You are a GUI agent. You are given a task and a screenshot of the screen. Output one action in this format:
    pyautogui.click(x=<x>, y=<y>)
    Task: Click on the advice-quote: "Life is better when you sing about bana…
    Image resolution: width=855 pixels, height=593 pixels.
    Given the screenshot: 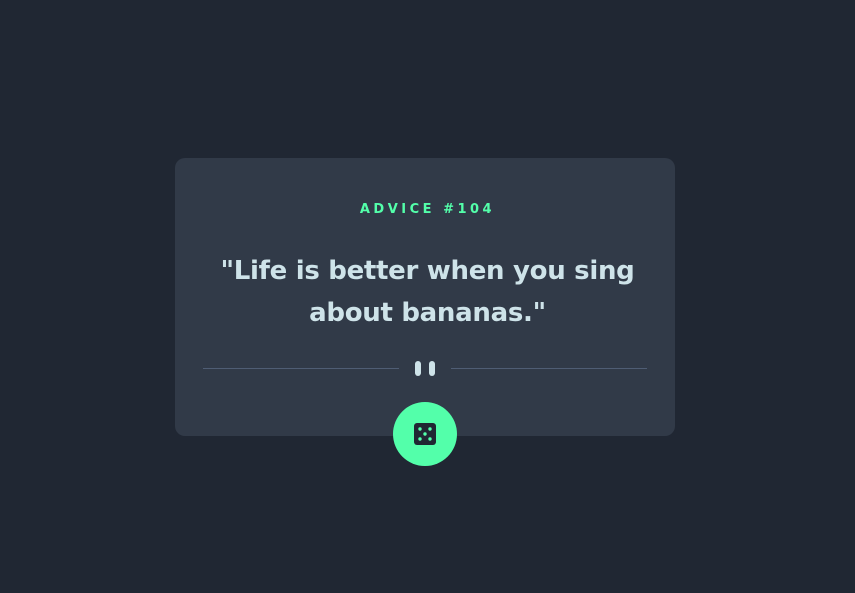 What is the action you would take?
    pyautogui.click(x=427, y=292)
    